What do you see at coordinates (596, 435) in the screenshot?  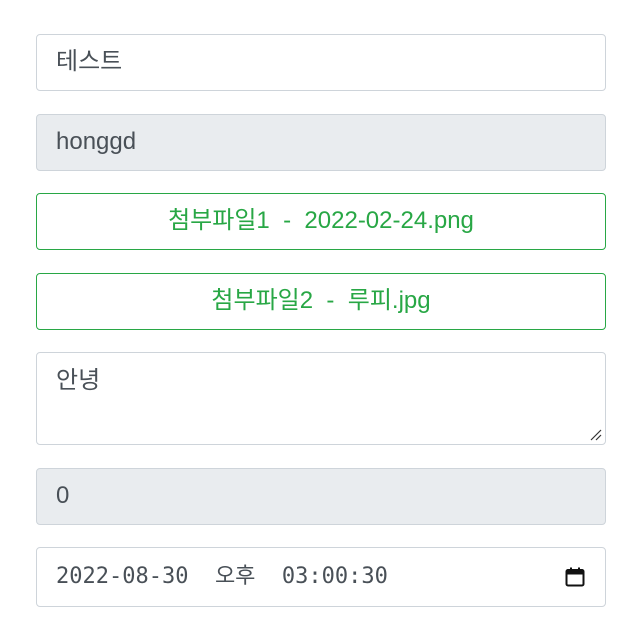 I see `resize-handle-icon` at bounding box center [596, 435].